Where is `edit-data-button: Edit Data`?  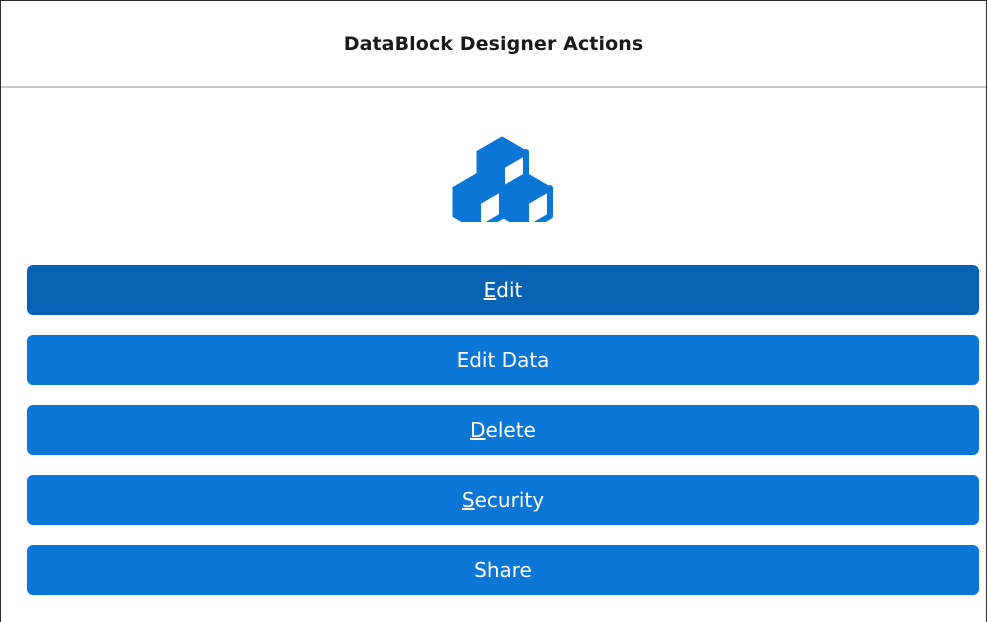 edit-data-button: Edit Data is located at coordinates (503, 360).